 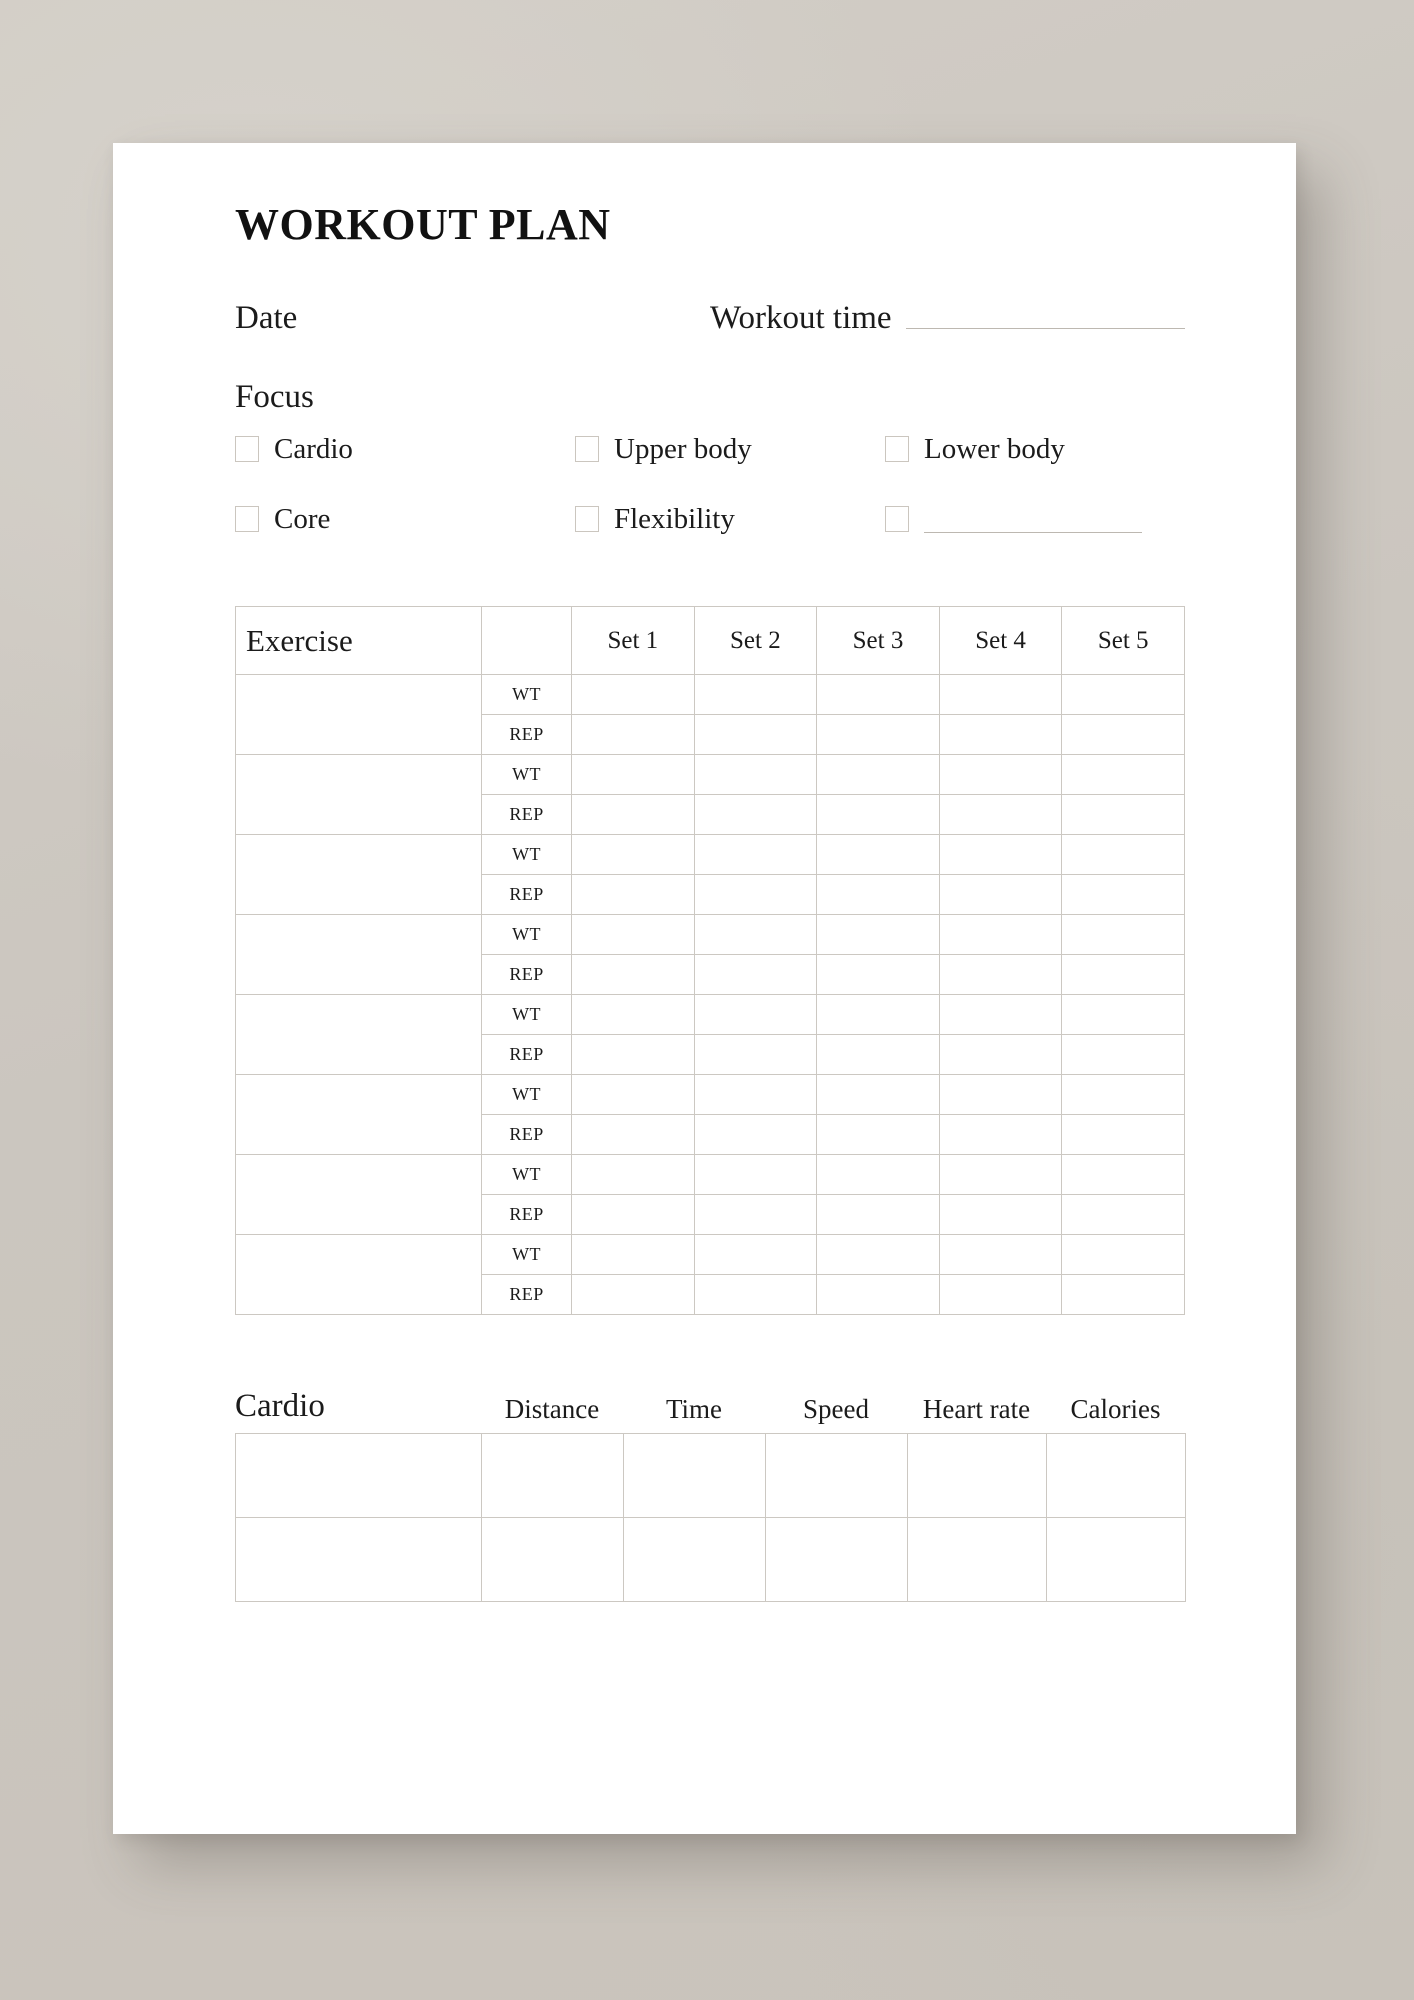 I want to click on focus-option-flexibility: Flexibility, so click(x=730, y=519).